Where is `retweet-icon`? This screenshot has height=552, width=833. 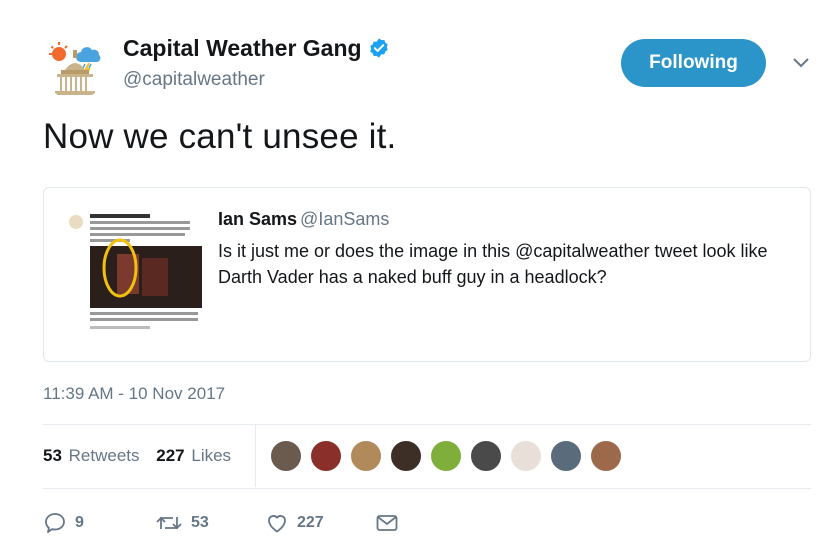
retweet-icon is located at coordinates (169, 523).